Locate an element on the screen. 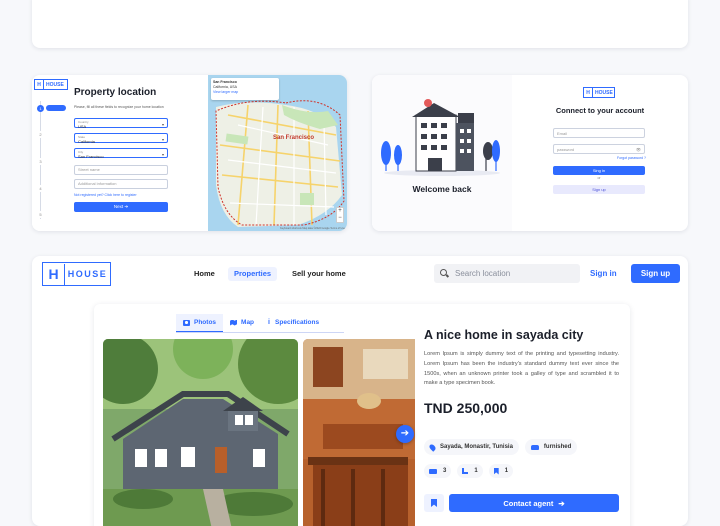 The image size is (720, 526). login-title: Connect to your account is located at coordinates (600, 110).